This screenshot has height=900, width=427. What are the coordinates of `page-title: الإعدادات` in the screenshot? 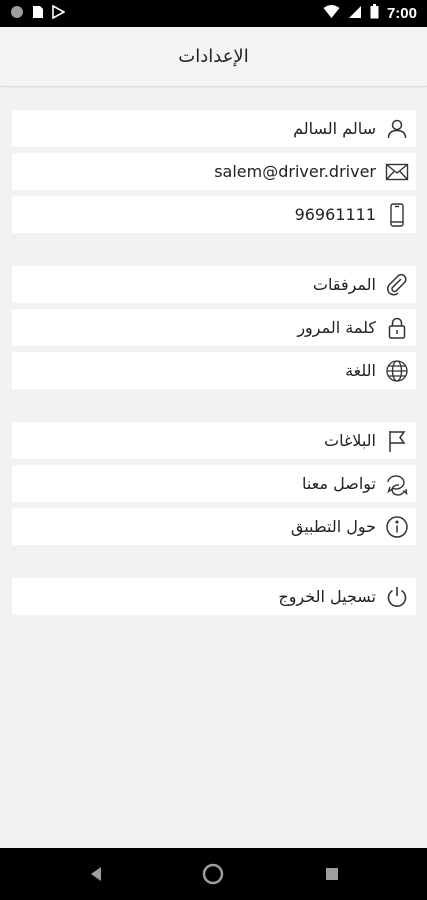 It's located at (213, 56).